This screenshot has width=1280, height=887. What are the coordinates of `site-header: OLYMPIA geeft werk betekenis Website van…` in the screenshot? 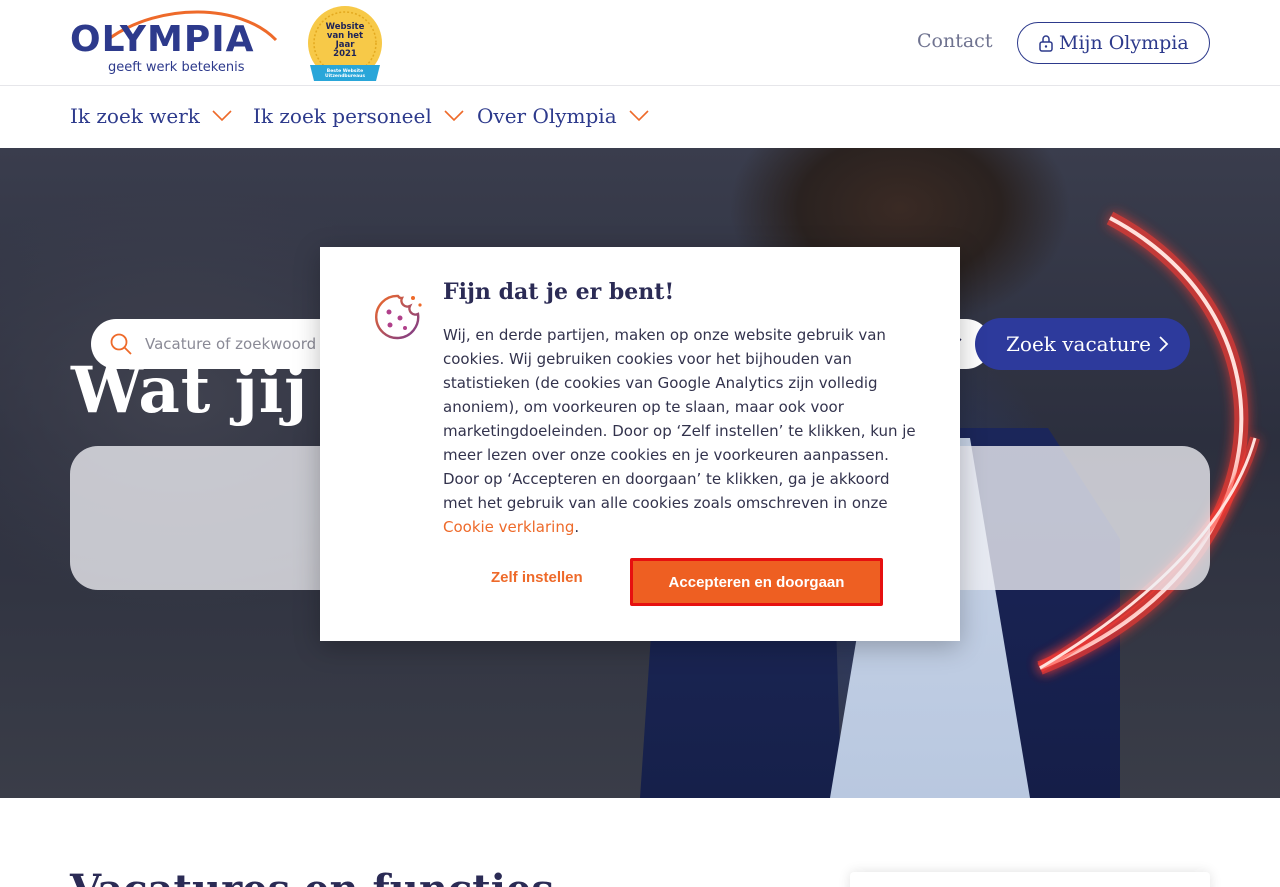 It's located at (640, 43).